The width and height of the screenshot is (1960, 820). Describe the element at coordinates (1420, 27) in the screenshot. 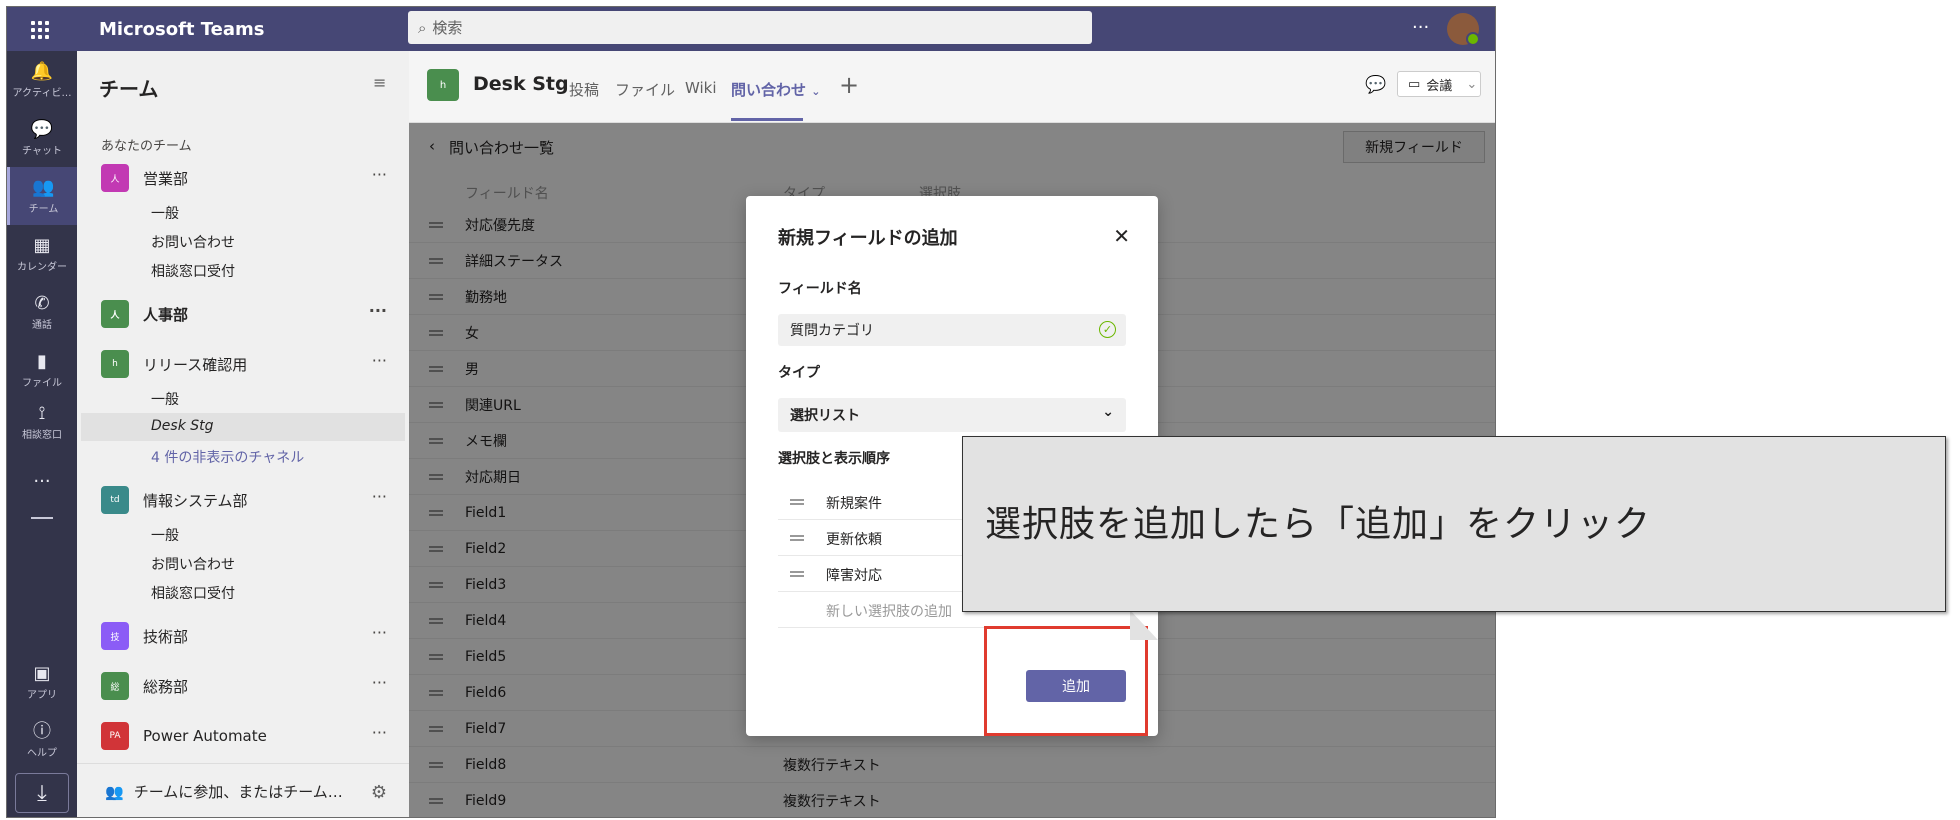

I see `more-options-icon: ···` at that location.